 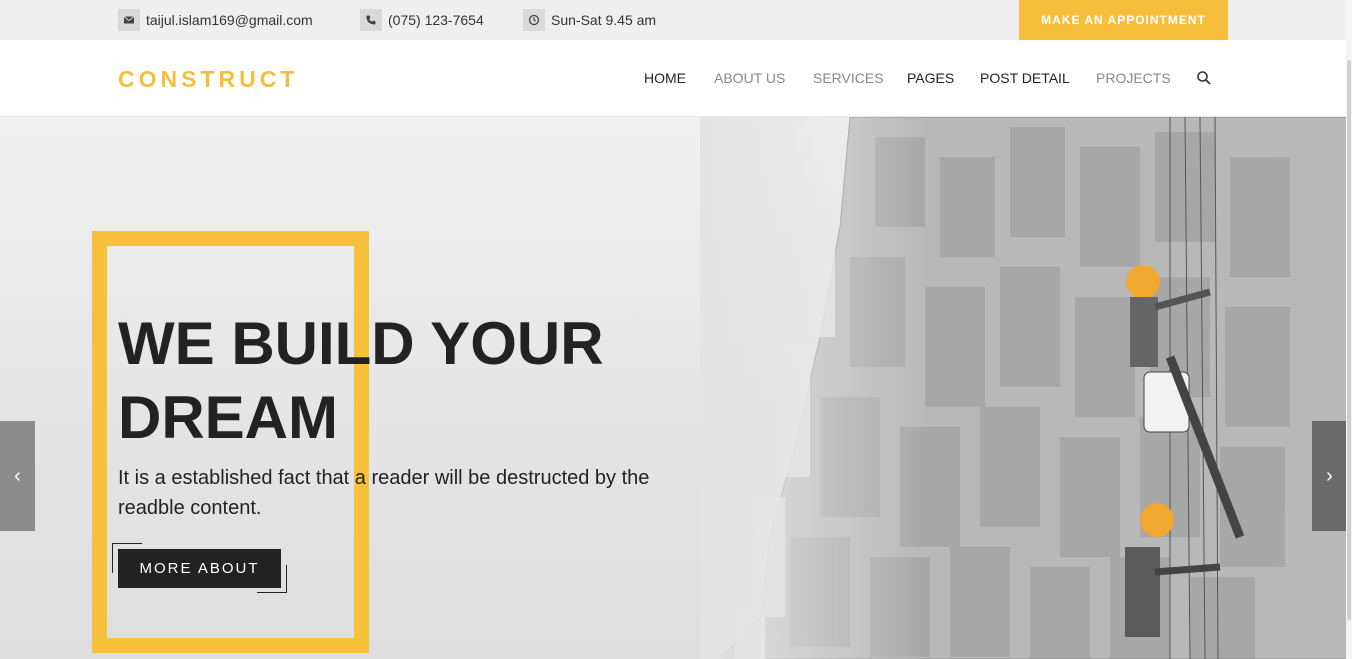 I want to click on email-info: taijul.islam169@gmail.com, so click(x=215, y=20).